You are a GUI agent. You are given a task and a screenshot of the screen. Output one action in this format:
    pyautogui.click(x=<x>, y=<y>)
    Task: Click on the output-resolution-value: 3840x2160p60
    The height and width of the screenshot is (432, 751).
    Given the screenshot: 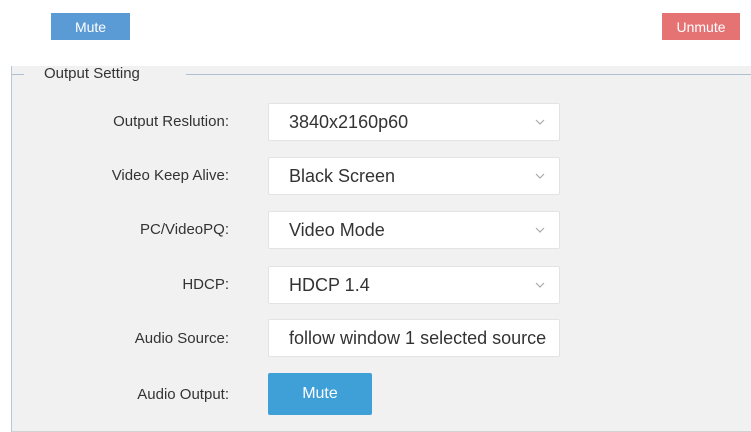 What is the action you would take?
    pyautogui.click(x=349, y=121)
    